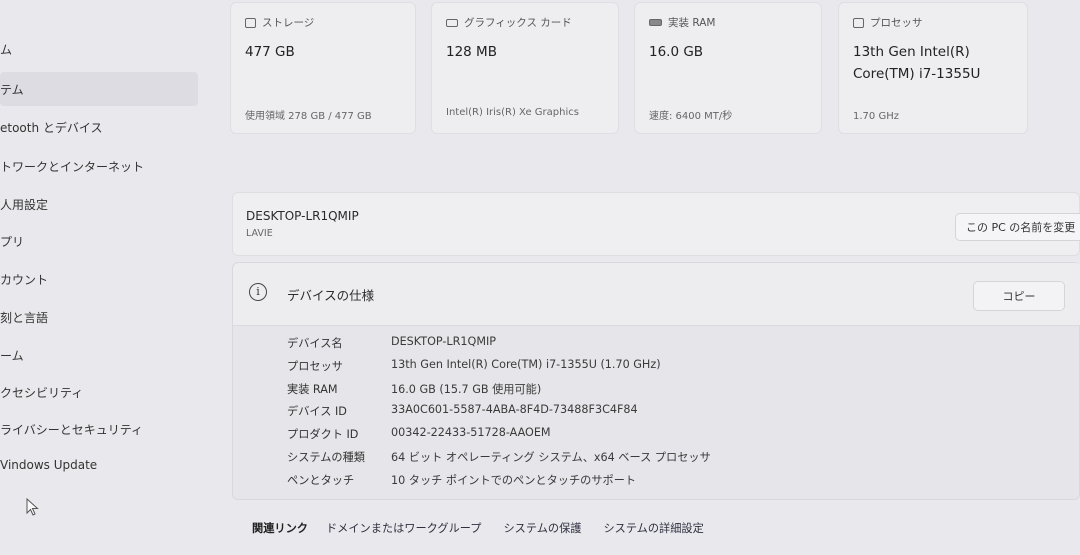 The height and width of the screenshot is (555, 1080). I want to click on card-value: 477 GB, so click(270, 52).